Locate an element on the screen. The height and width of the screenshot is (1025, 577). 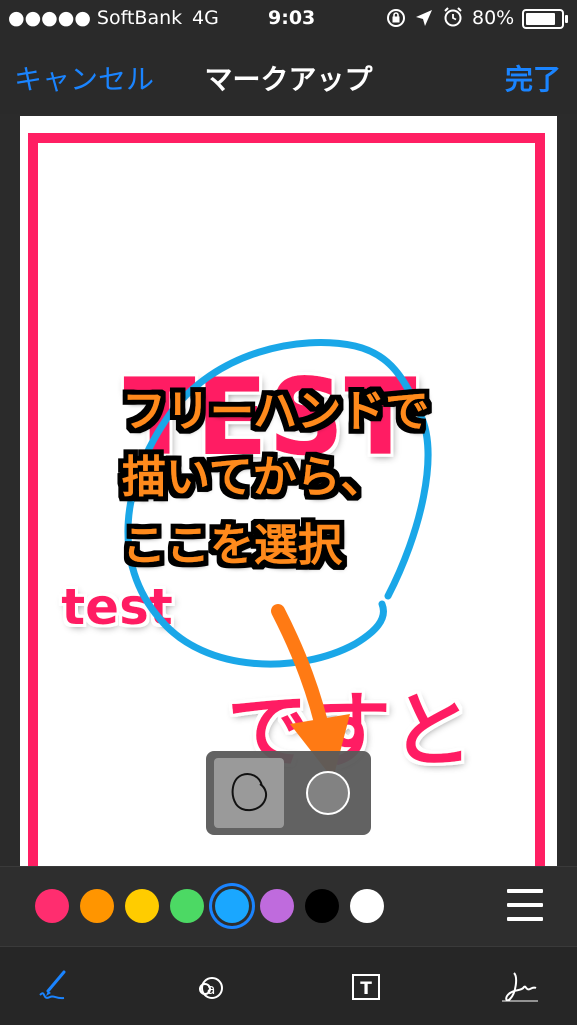
shape-suggestion-popover is located at coordinates (288, 793).